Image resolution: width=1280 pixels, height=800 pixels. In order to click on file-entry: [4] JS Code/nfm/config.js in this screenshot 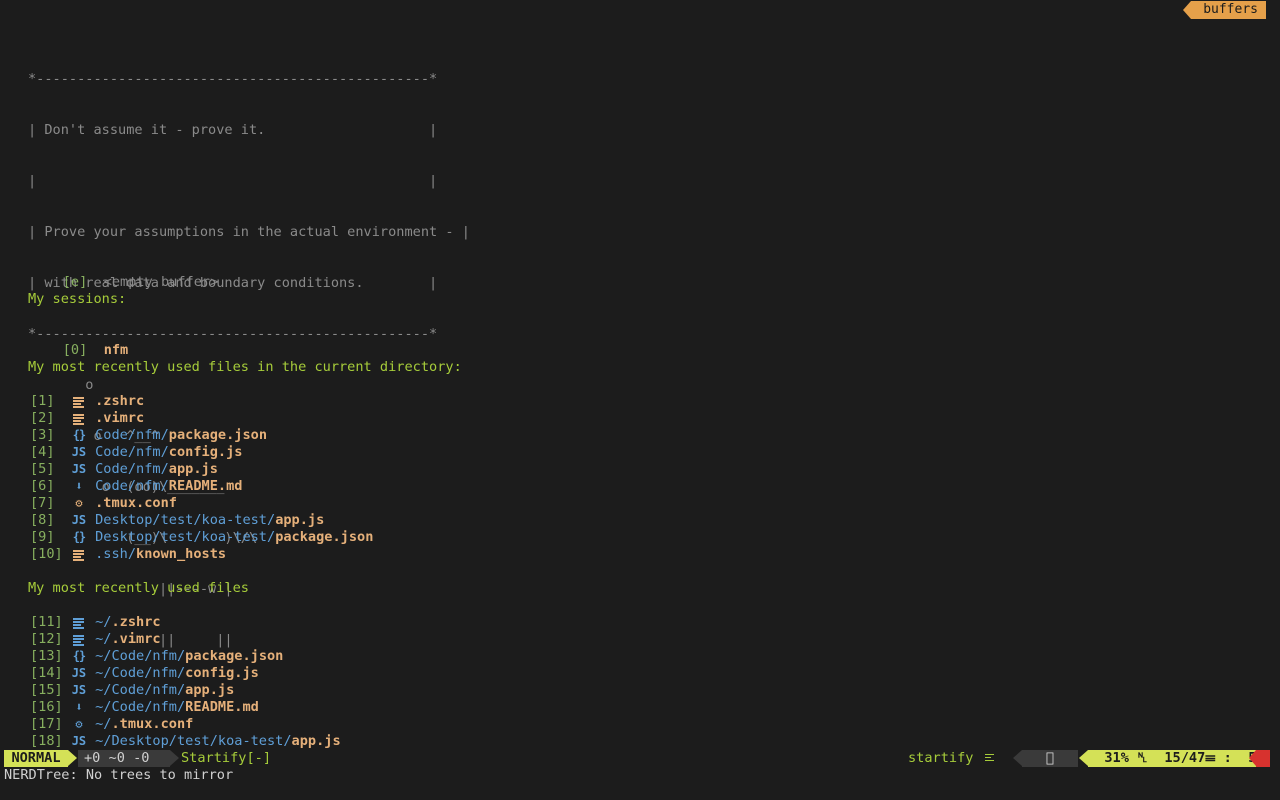, I will do `click(136, 452)`.